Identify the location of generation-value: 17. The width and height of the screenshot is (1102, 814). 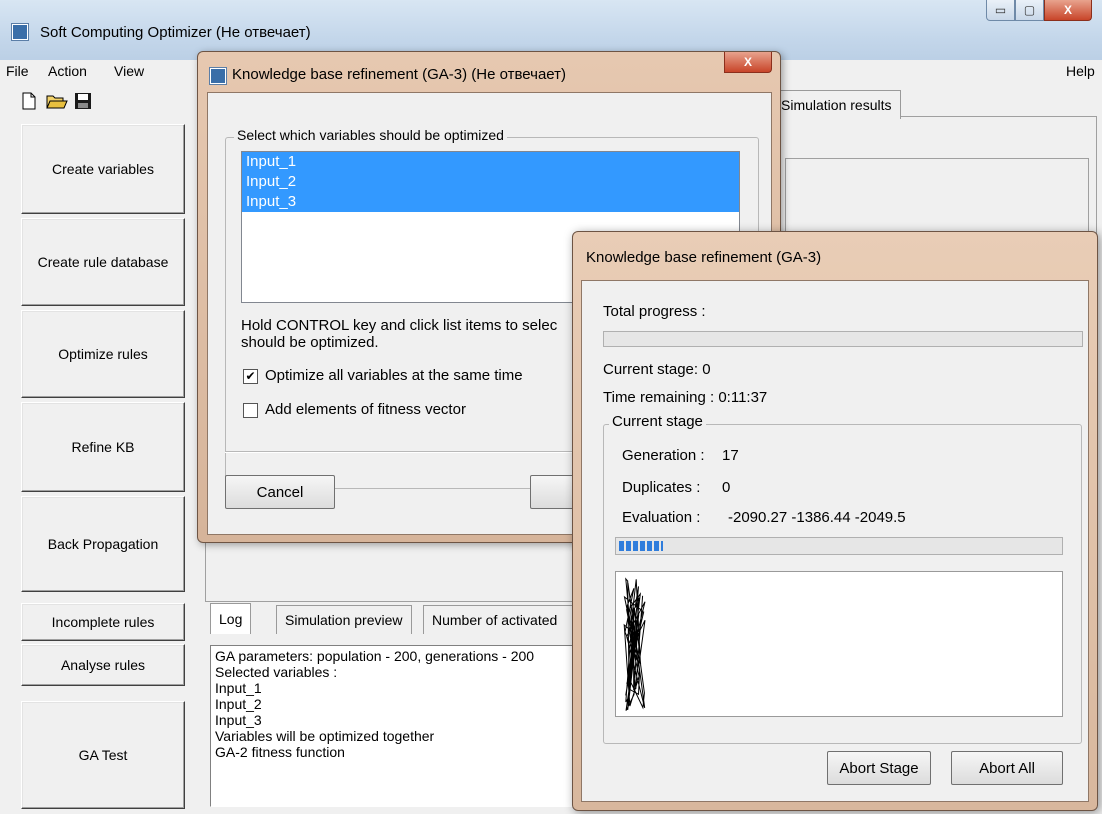
(730, 455).